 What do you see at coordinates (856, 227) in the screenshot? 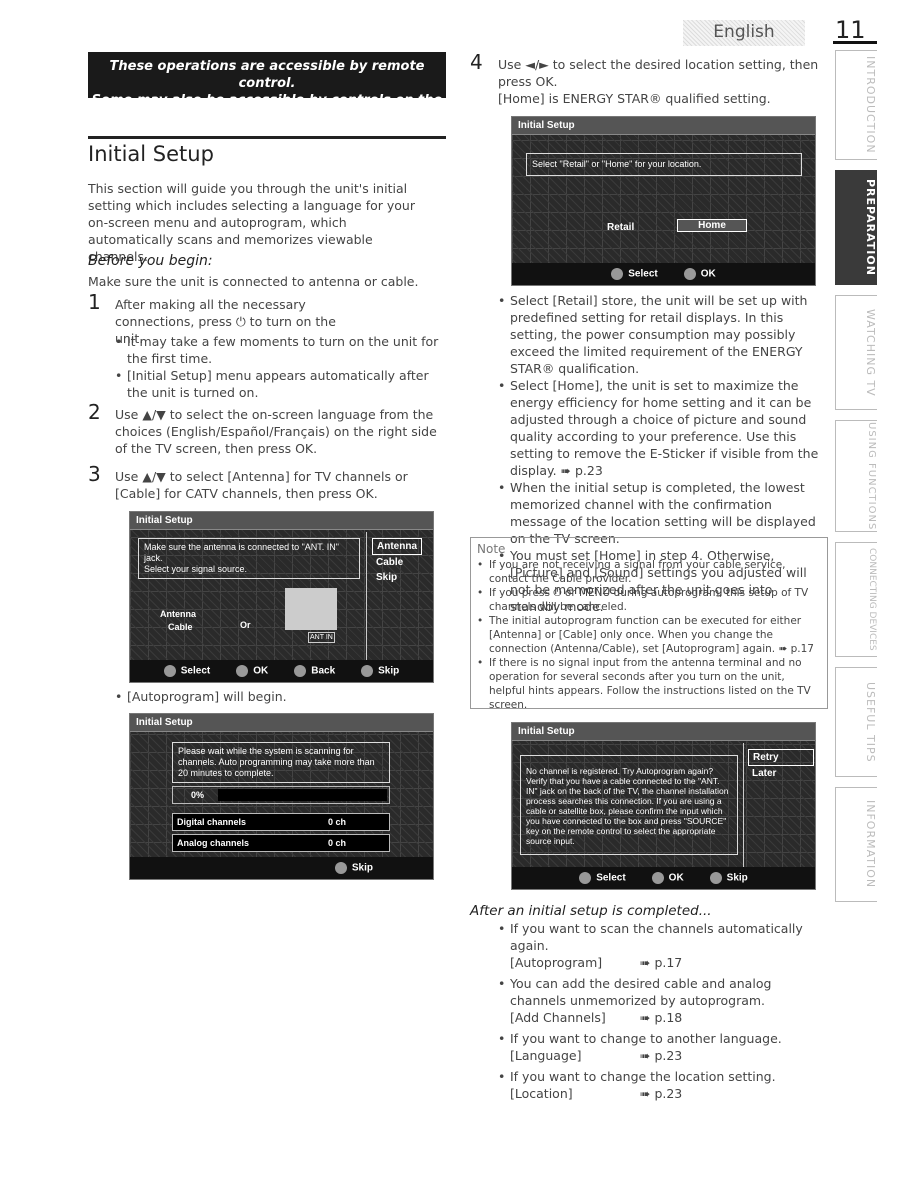
I see `tab-preparation: PREPARATION` at bounding box center [856, 227].